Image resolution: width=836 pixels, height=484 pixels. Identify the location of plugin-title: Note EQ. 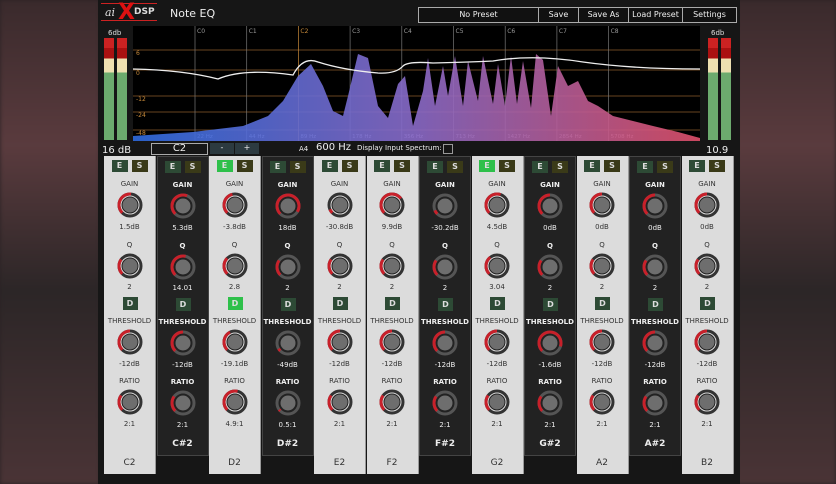
(193, 13).